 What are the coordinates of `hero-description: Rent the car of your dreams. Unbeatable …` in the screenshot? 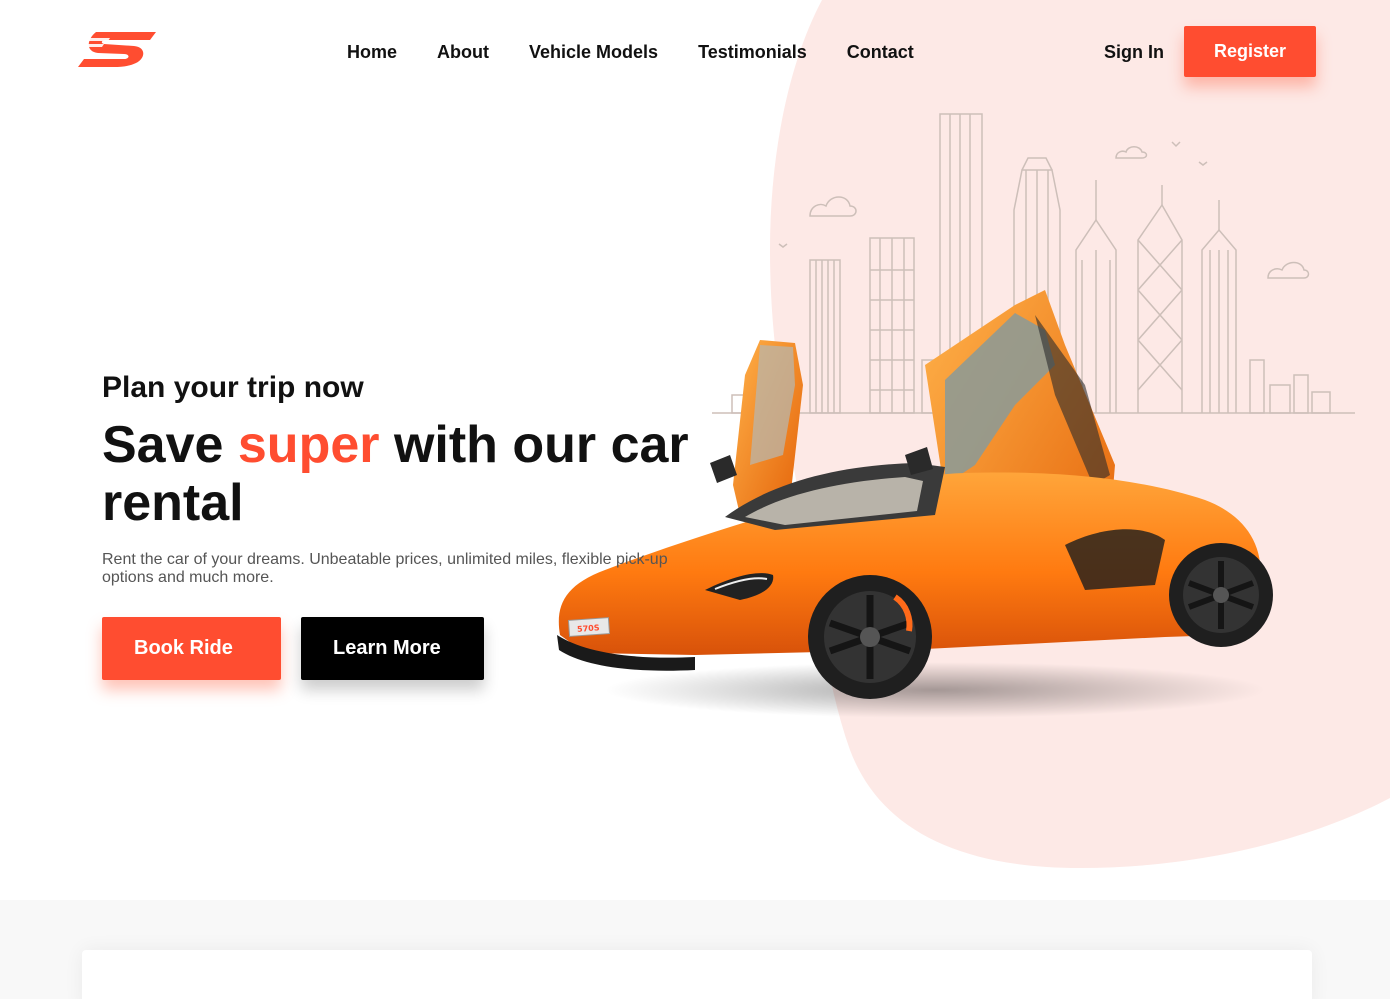 It's located at (385, 568).